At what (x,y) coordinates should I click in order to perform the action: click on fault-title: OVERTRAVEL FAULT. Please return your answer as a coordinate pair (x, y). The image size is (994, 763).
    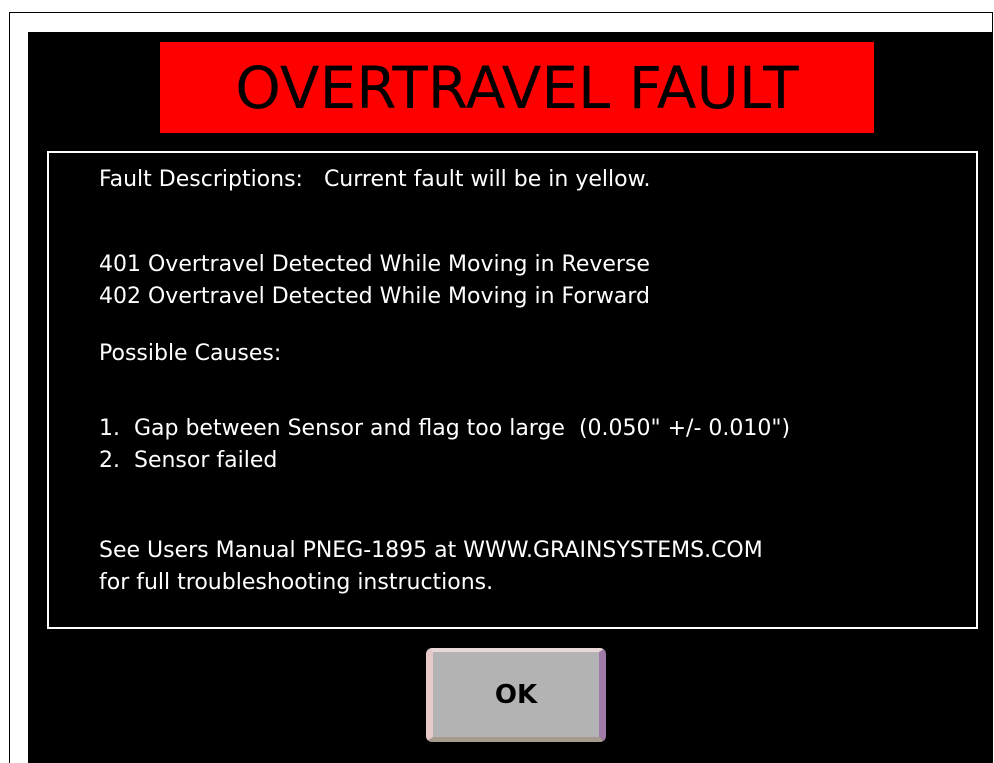
    Looking at the image, I should click on (517, 87).